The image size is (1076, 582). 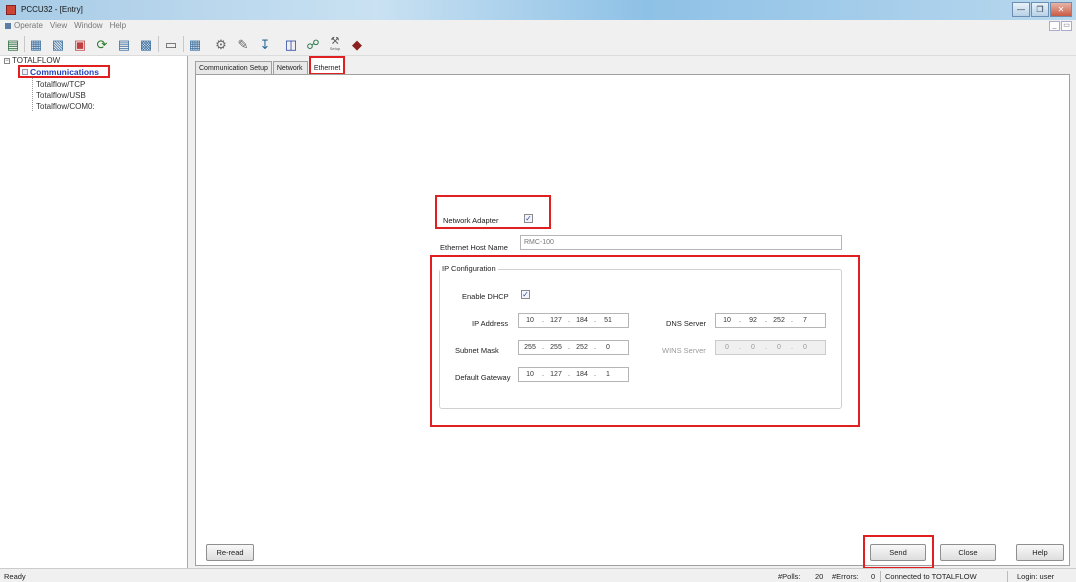 I want to click on ip-address-label: IP Address, so click(x=490, y=323).